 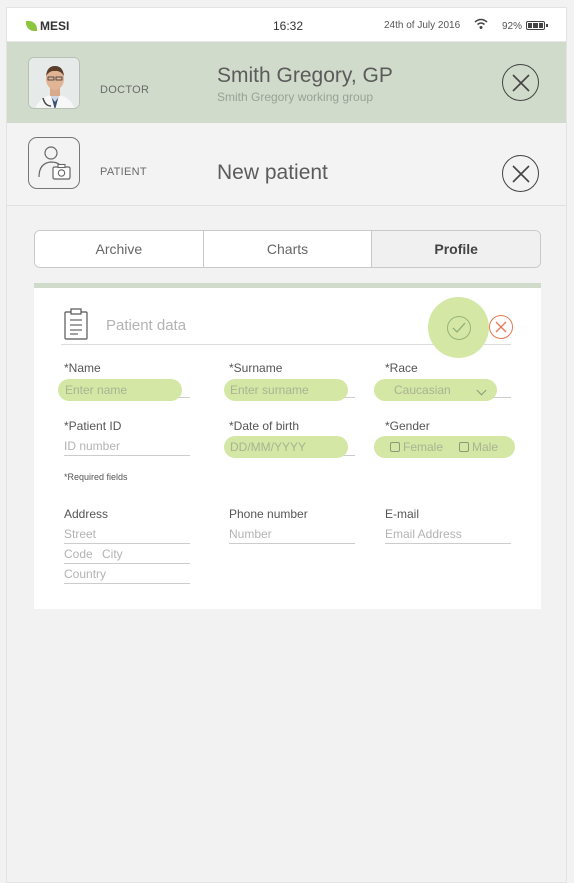 What do you see at coordinates (448, 534) in the screenshot?
I see `email-input: Email Address` at bounding box center [448, 534].